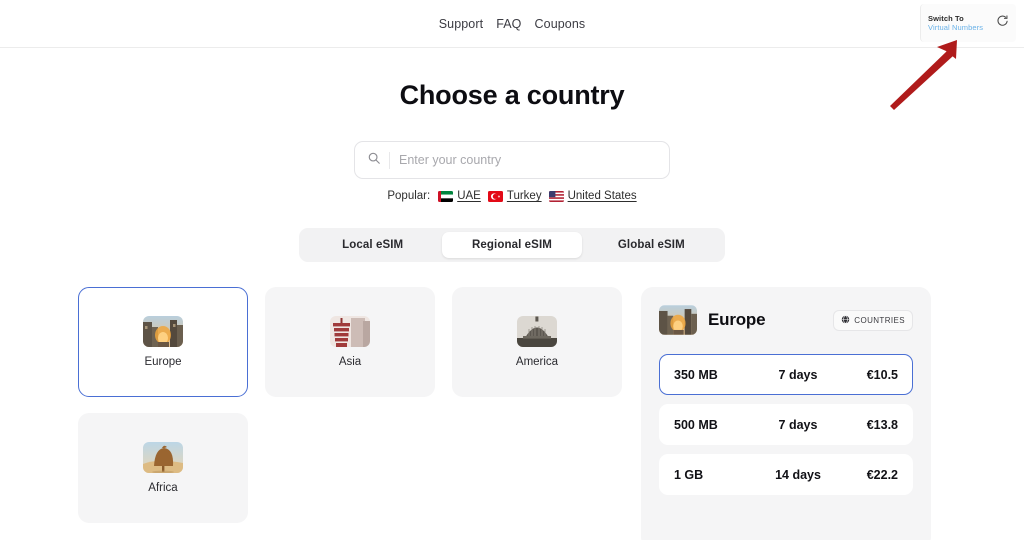 The image size is (1024, 540). Describe the element at coordinates (508, 24) in the screenshot. I see `nav-link-faq: FAQ` at that location.